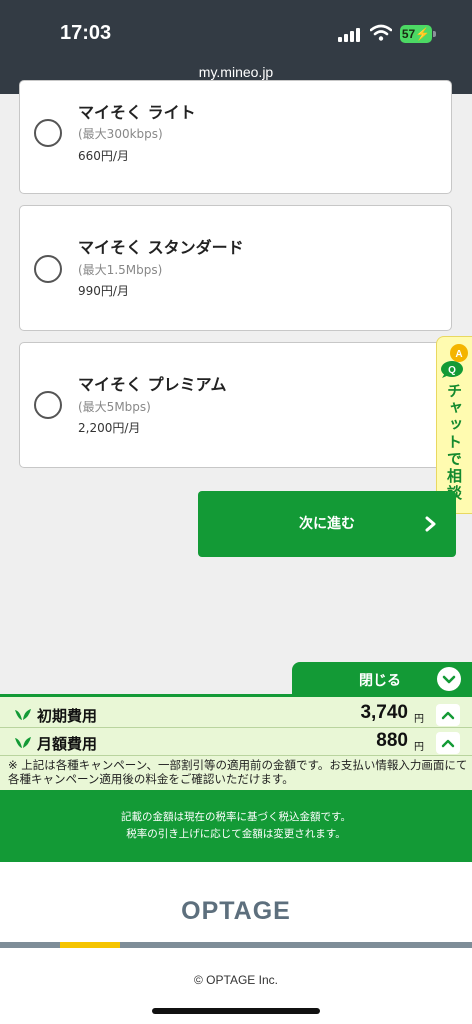 This screenshot has height=1024, width=472. What do you see at coordinates (454, 442) in the screenshot?
I see `chat-label: チャットで相談` at bounding box center [454, 442].